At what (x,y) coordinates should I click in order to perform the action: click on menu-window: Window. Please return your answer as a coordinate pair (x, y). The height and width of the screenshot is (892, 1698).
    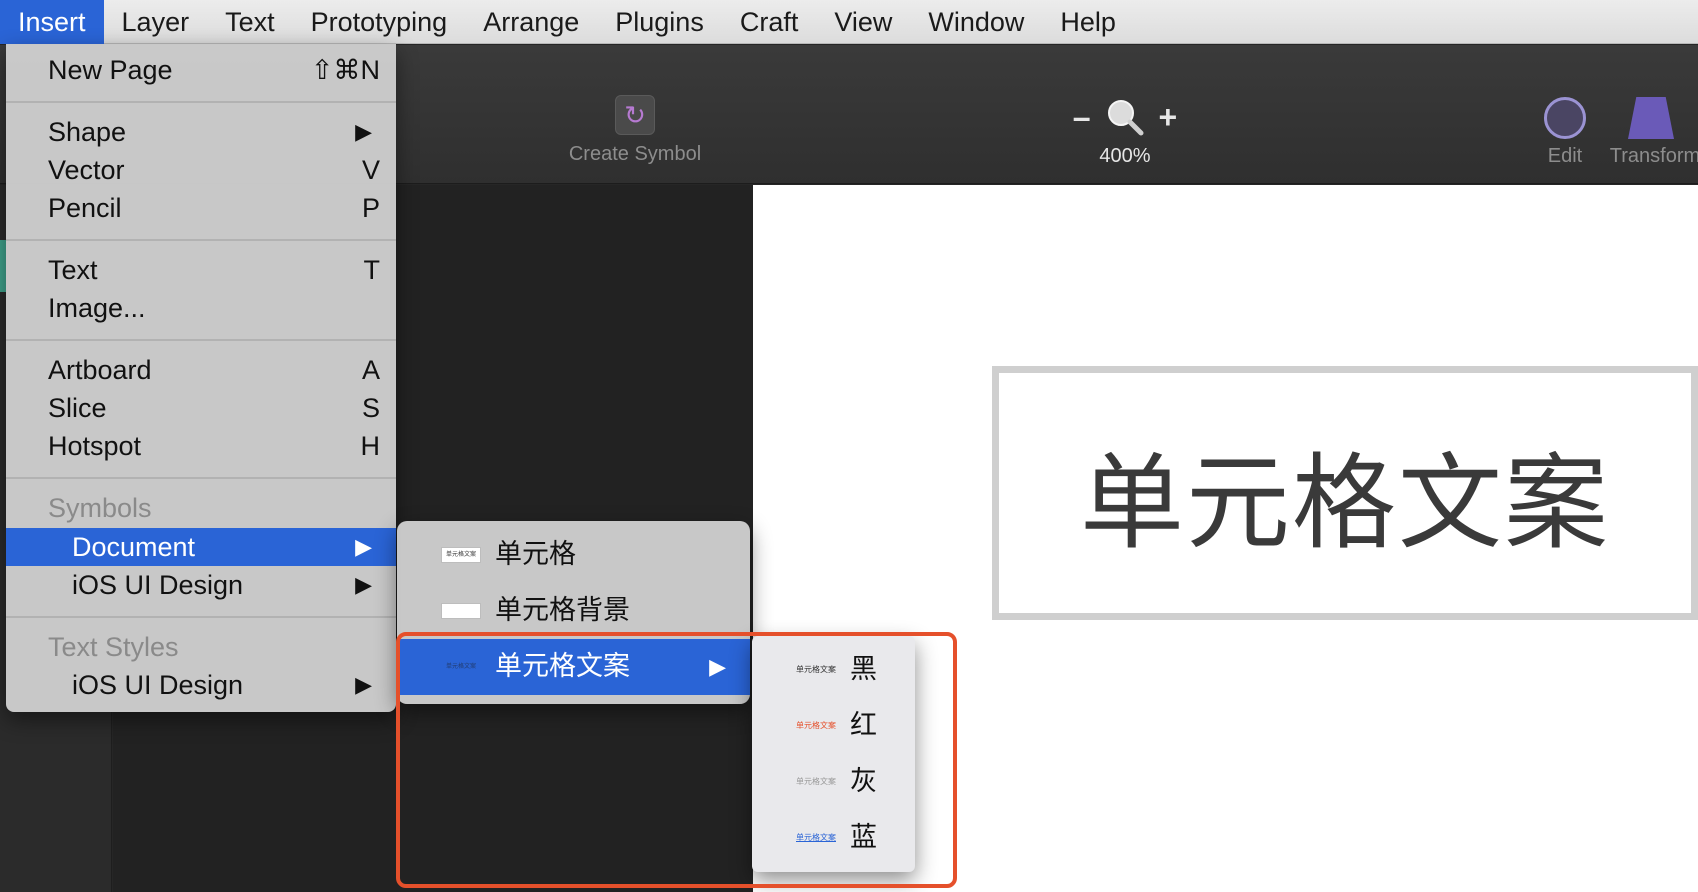
    Looking at the image, I should click on (976, 22).